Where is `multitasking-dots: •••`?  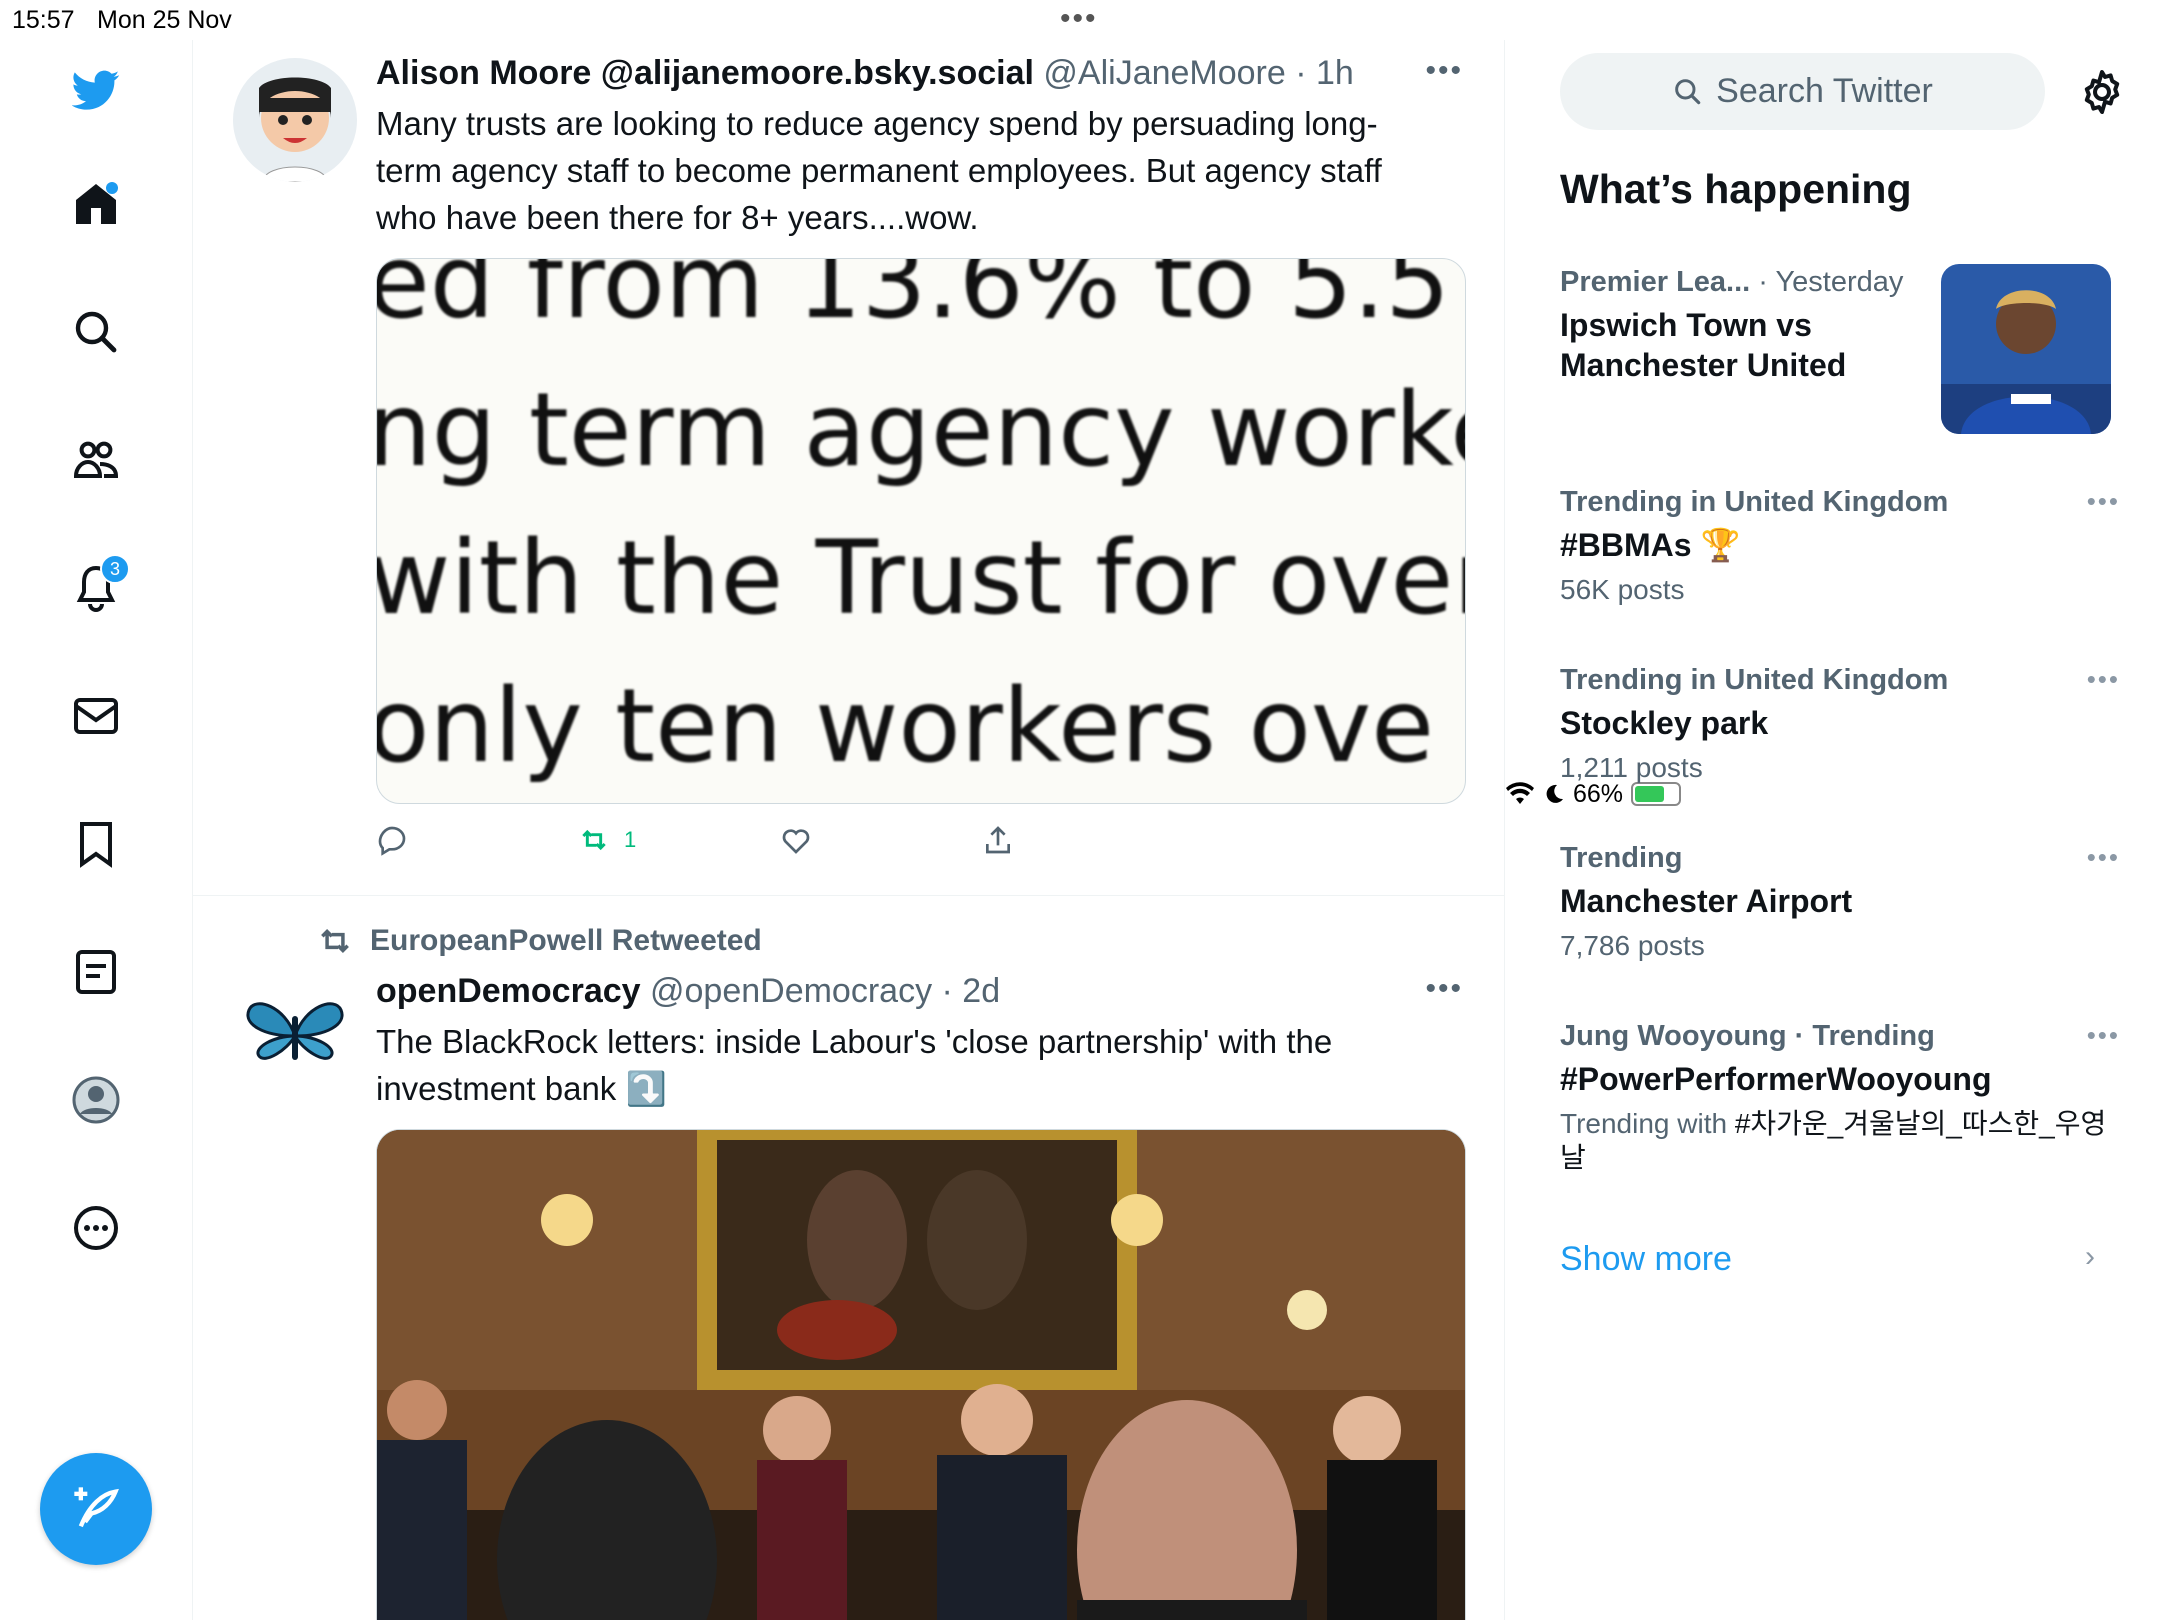 multitasking-dots: ••• is located at coordinates (1079, 19).